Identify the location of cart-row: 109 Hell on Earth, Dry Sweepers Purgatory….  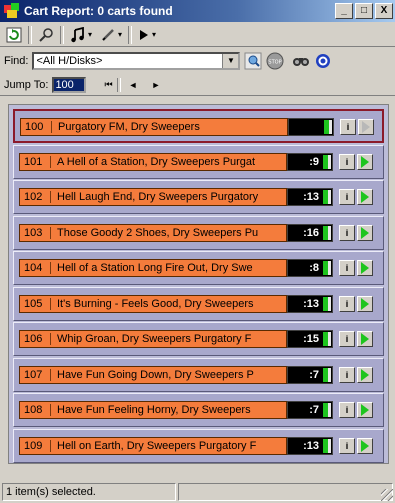
(198, 445).